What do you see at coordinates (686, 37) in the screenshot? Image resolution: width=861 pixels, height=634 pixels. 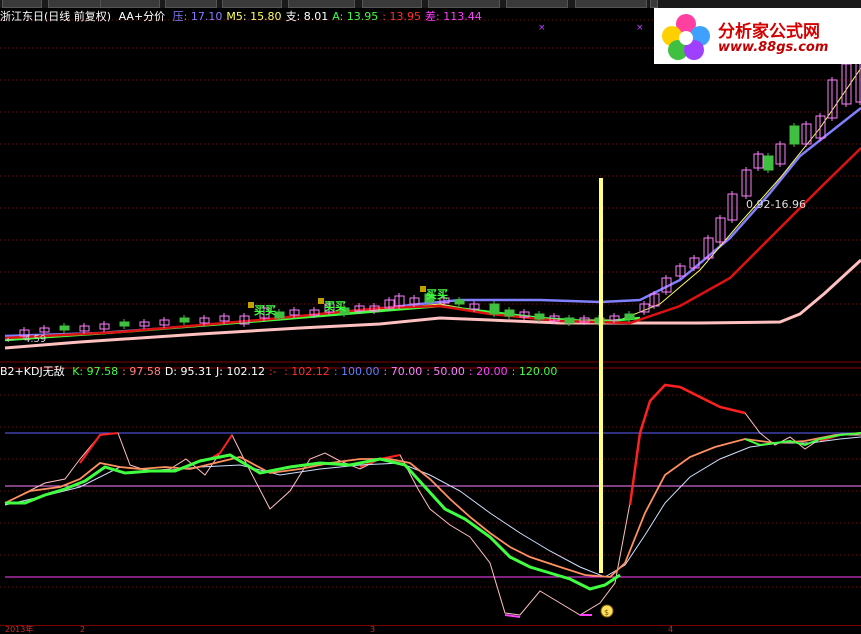 I see `flower-logo-icon` at bounding box center [686, 37].